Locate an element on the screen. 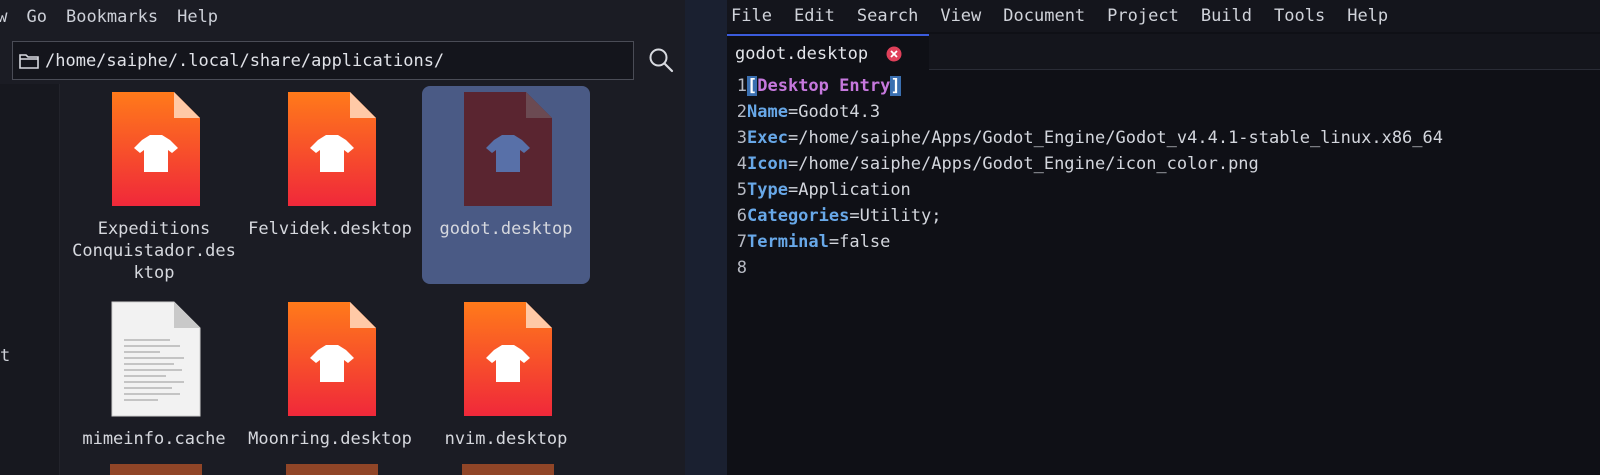  menu-go: Go is located at coordinates (36, 17).